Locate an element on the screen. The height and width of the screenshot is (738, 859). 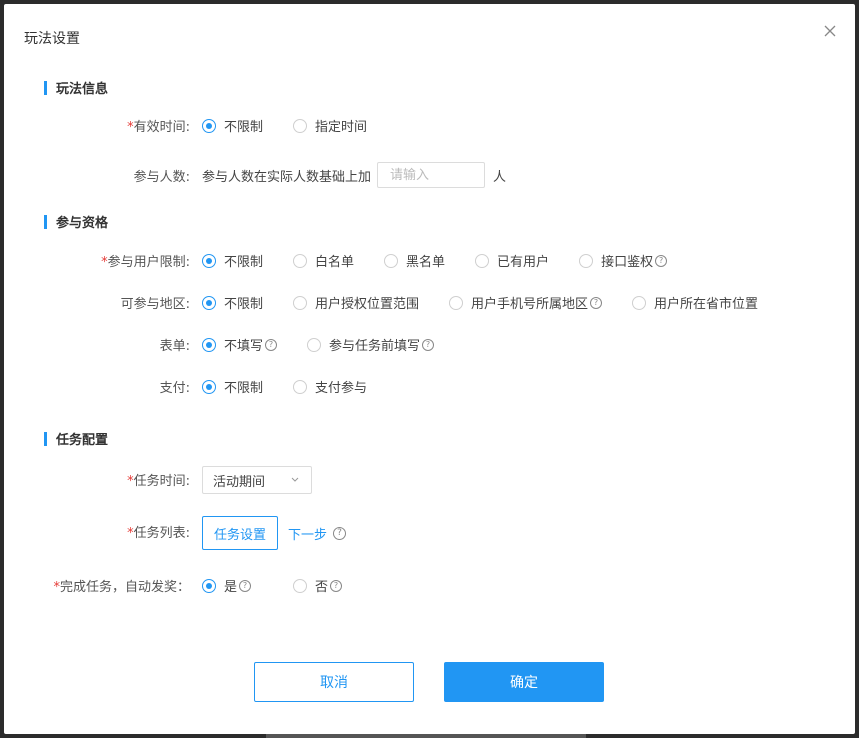
valid-time-radio-unlimited: 不限制 is located at coordinates (232, 125).